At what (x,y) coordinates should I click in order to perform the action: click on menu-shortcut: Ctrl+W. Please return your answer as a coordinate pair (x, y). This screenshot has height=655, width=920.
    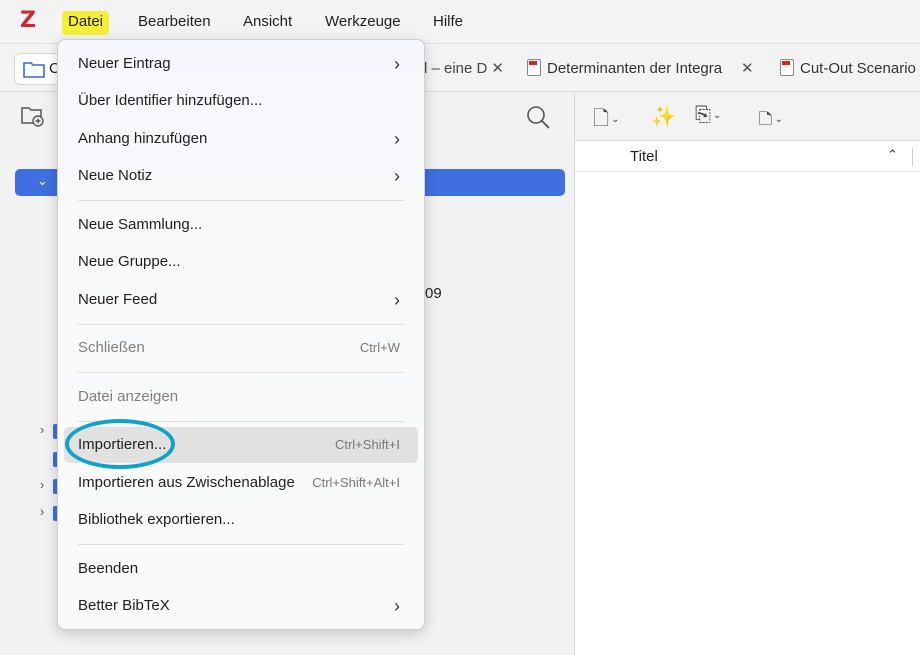
    Looking at the image, I should click on (379, 347).